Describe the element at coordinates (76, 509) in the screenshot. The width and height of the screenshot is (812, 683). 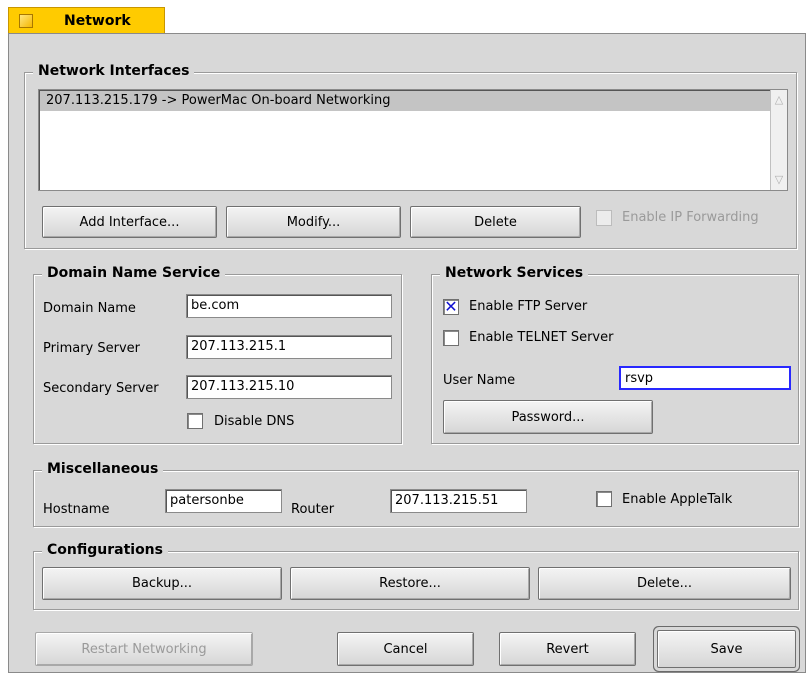
I see `hostname-label: Hostname` at that location.